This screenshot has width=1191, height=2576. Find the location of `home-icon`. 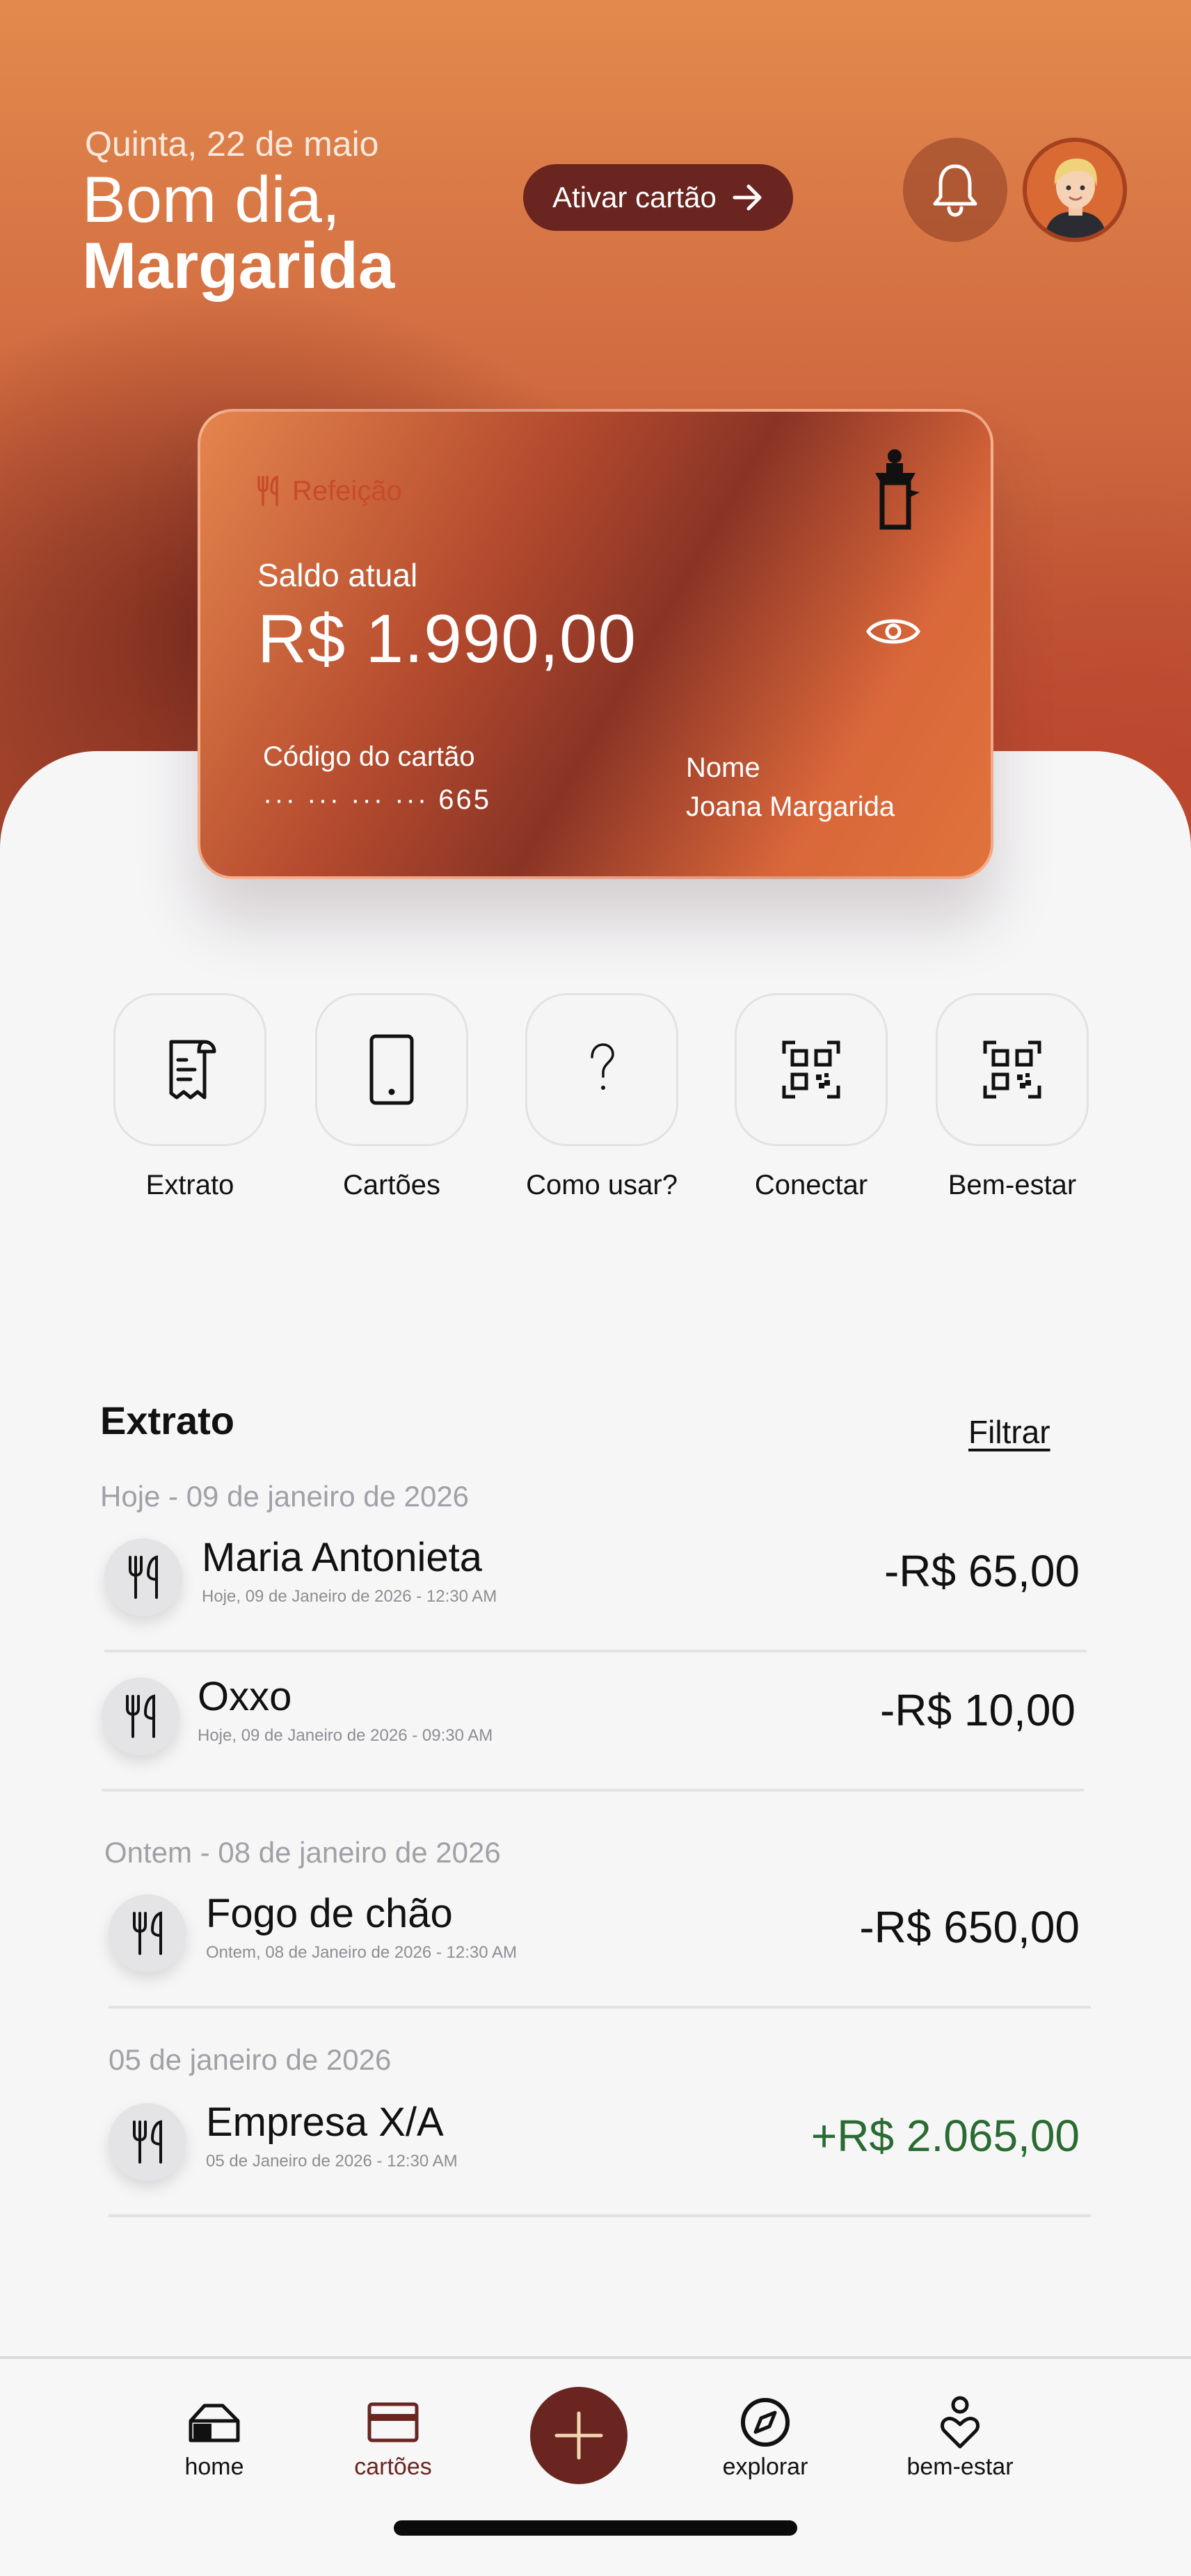

home-icon is located at coordinates (214, 2423).